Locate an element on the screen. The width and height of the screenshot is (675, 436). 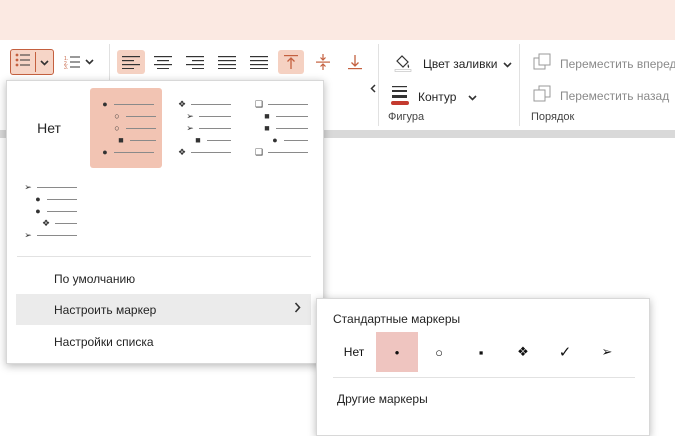
marker-none-label: Нет is located at coordinates (354, 352).